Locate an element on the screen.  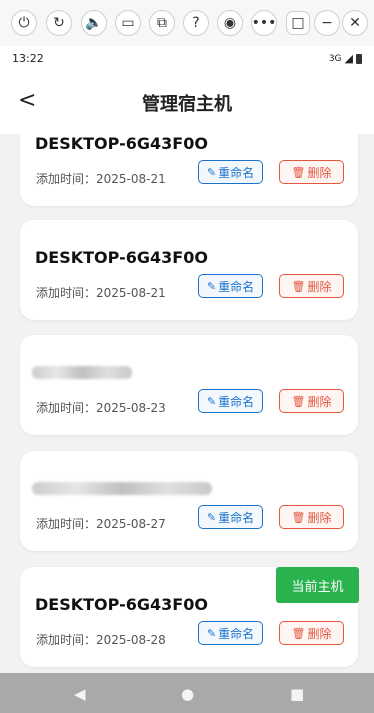
power-icon: ⏻ is located at coordinates (24, 23).